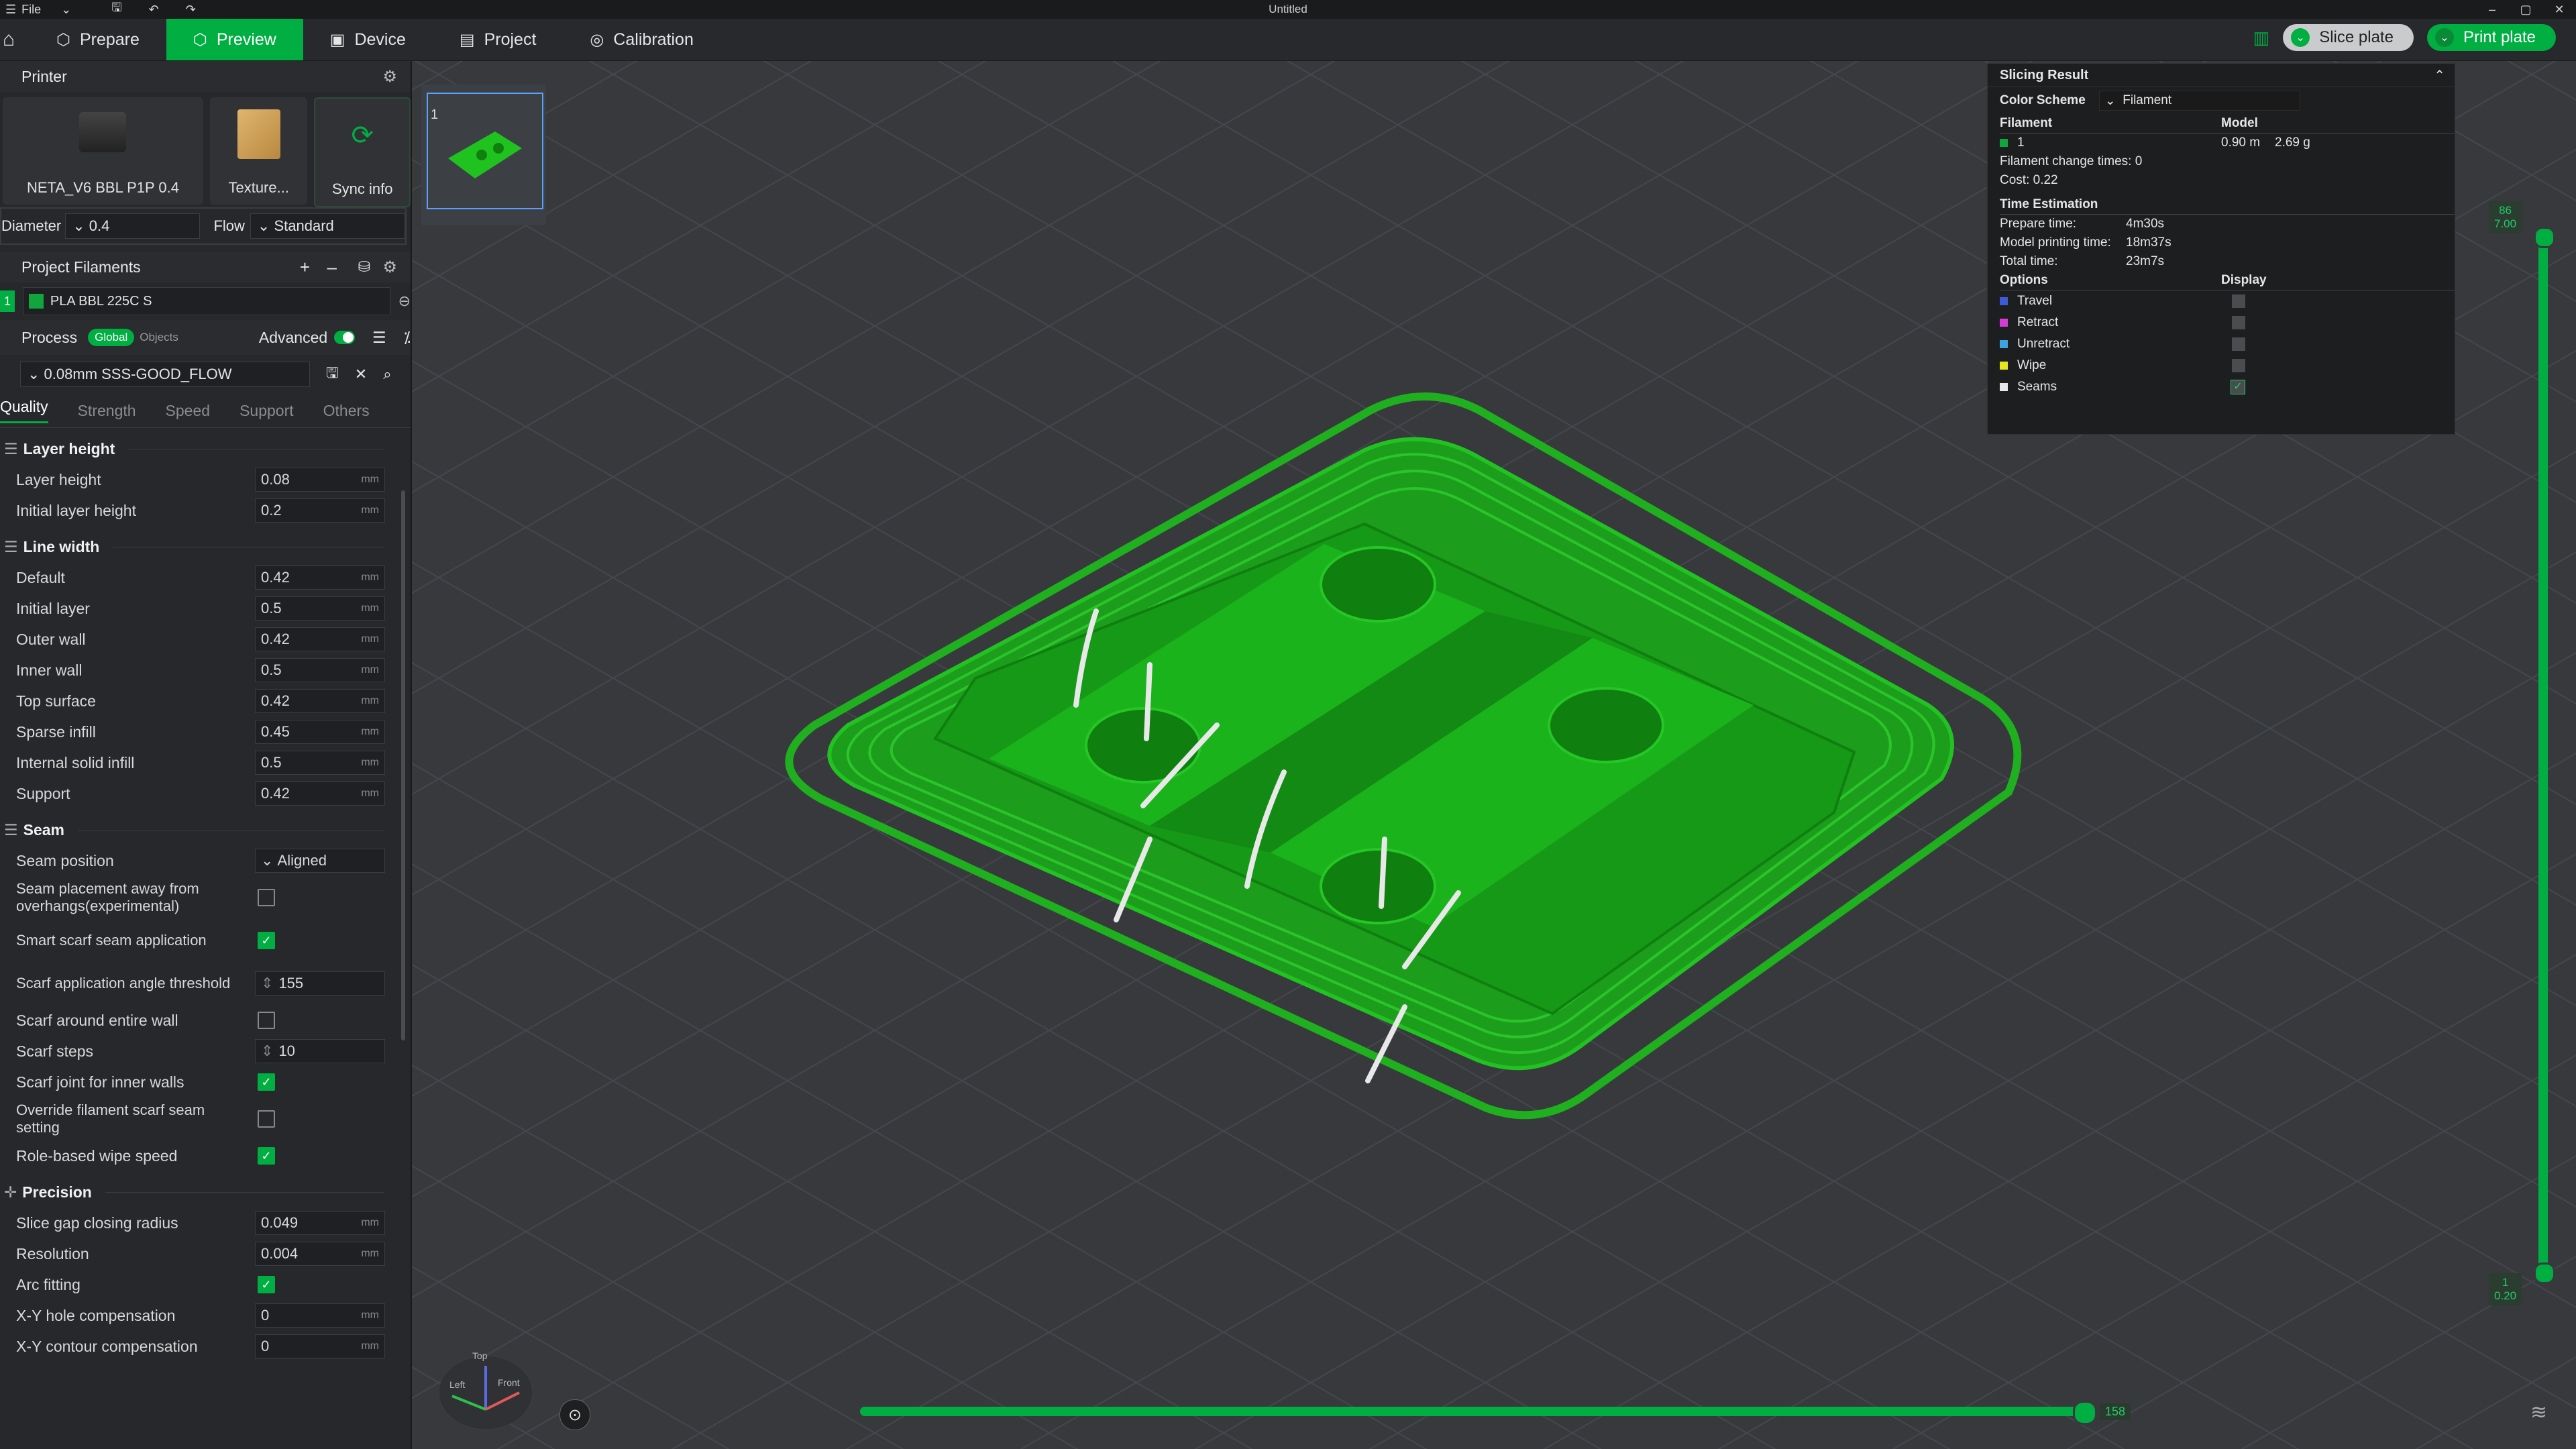  I want to click on layout-icon: ▥, so click(2261, 38).